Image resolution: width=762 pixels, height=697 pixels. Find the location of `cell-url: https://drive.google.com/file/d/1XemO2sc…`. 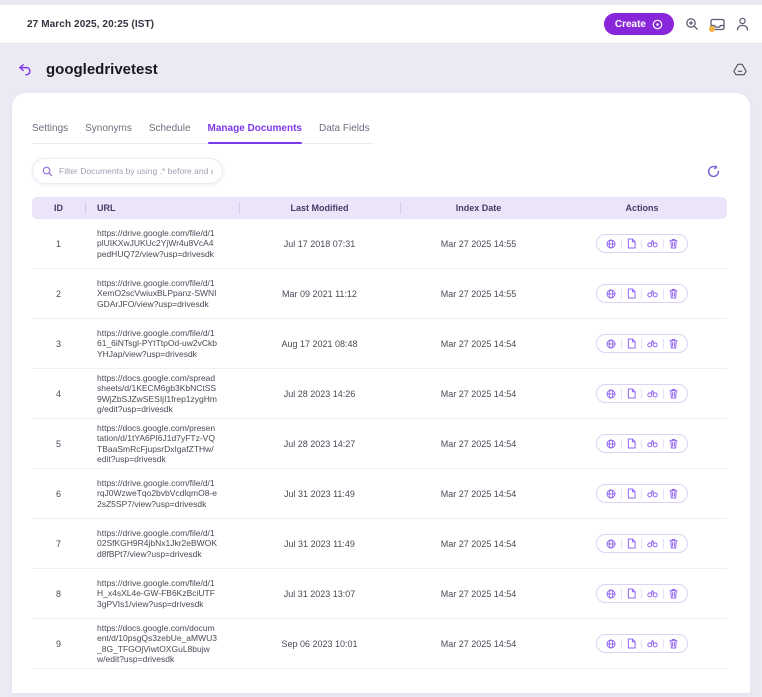

cell-url: https://drive.google.com/file/d/1XemO2sc… is located at coordinates (162, 294).